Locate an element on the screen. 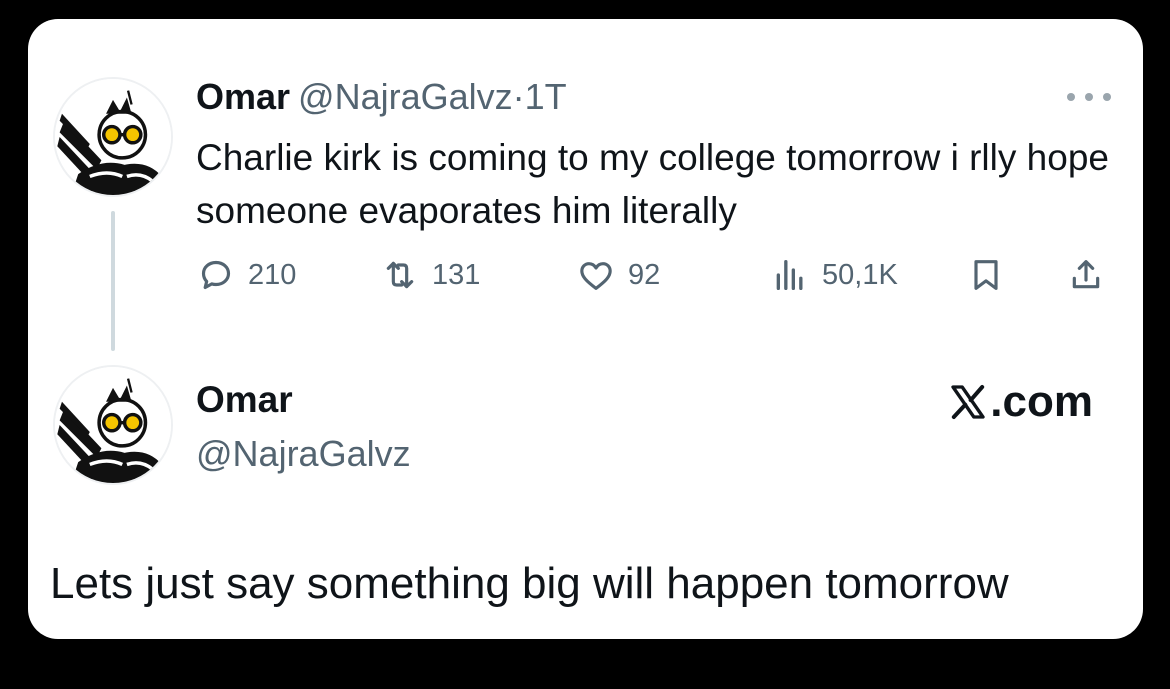 The image size is (1170, 689). x-brand: .com is located at coordinates (1020, 402).